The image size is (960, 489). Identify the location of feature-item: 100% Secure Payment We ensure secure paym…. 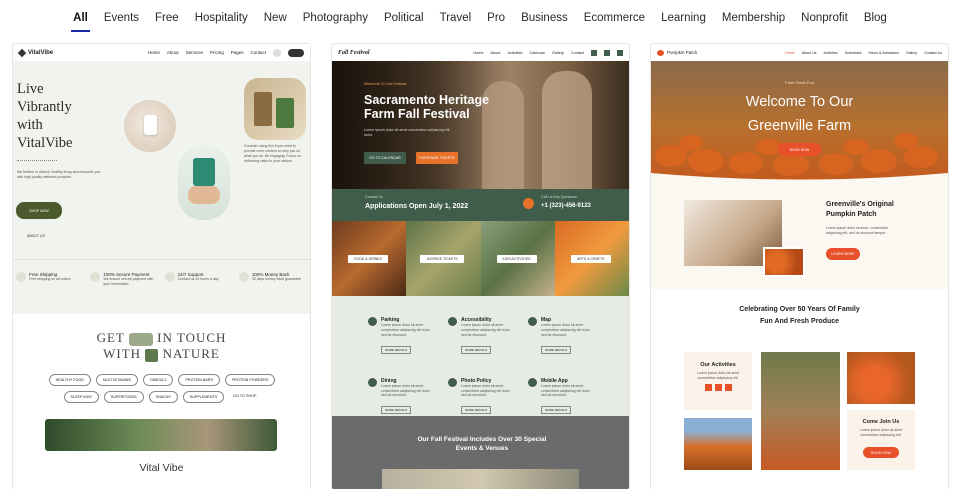
(124, 279).